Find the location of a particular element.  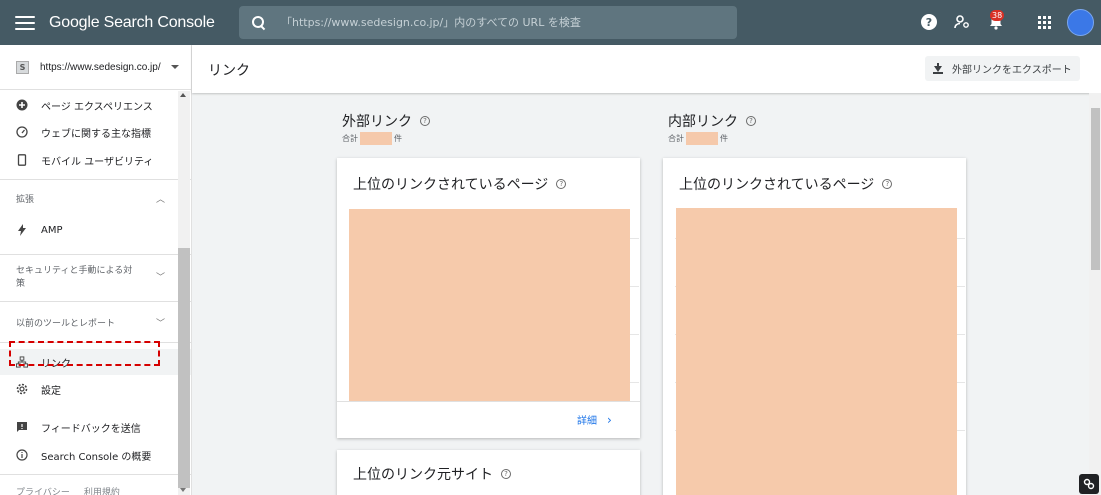

card-external-top-linking-sites: 上位のリンク元サイト ? is located at coordinates (488, 472).